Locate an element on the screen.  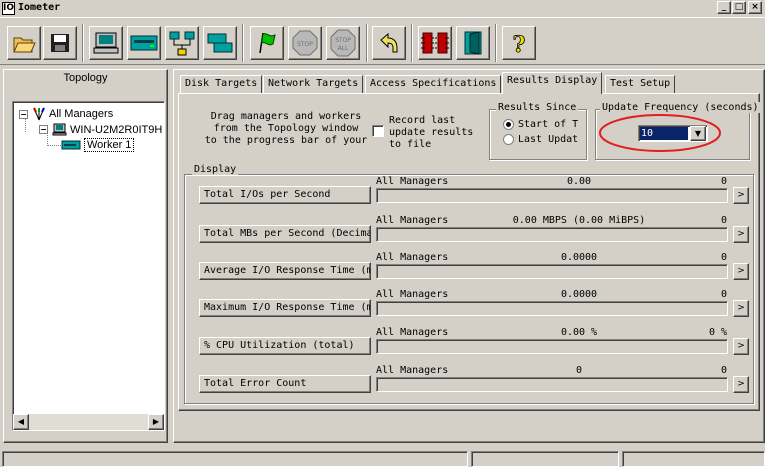
reset-workers-button is located at coordinates (389, 43).